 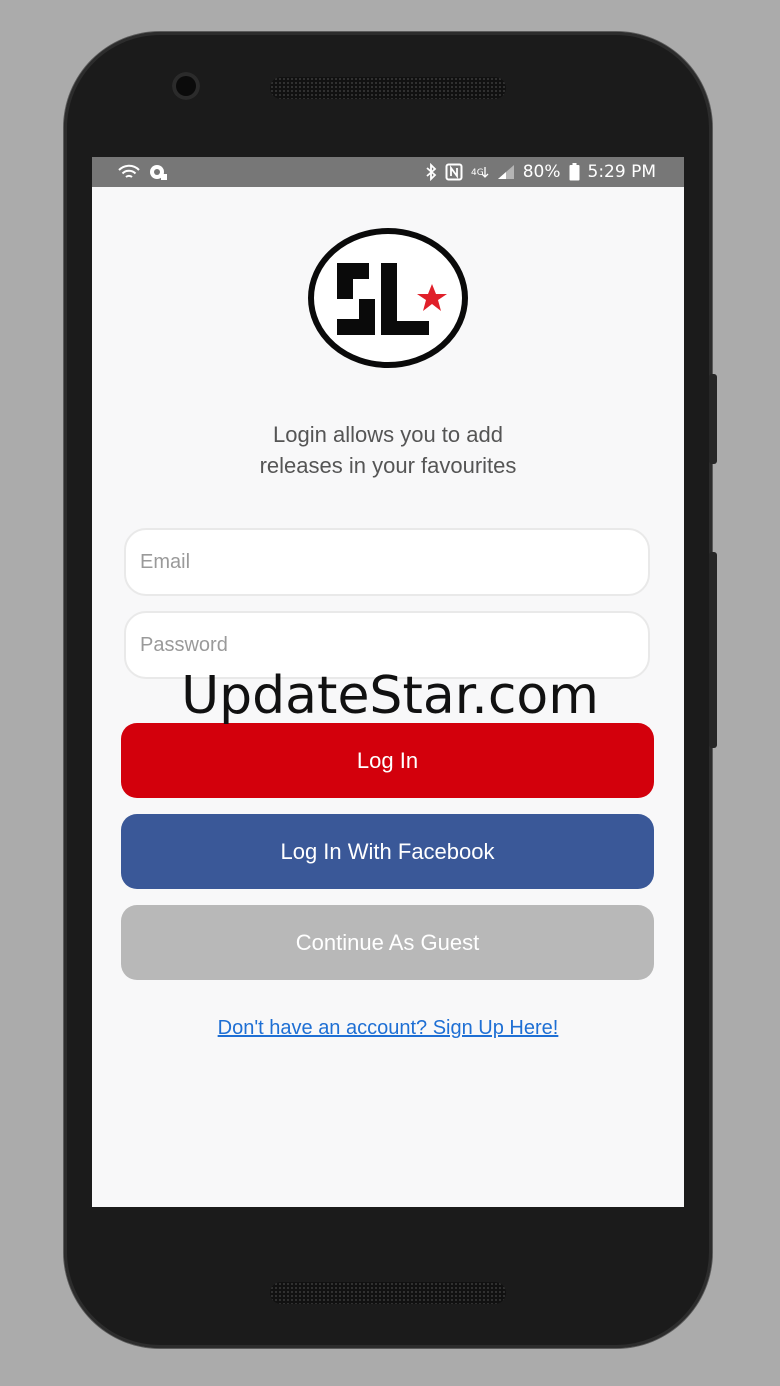 What do you see at coordinates (622, 172) in the screenshot?
I see `clock: 5:29 PM` at bounding box center [622, 172].